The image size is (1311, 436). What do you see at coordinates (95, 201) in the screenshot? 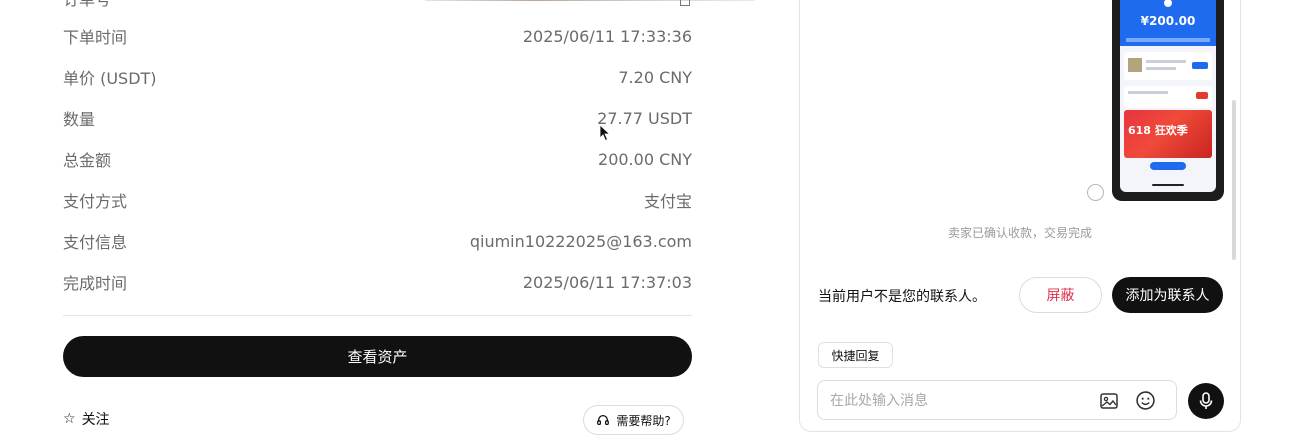
I see `detail-label: 支付方式` at bounding box center [95, 201].